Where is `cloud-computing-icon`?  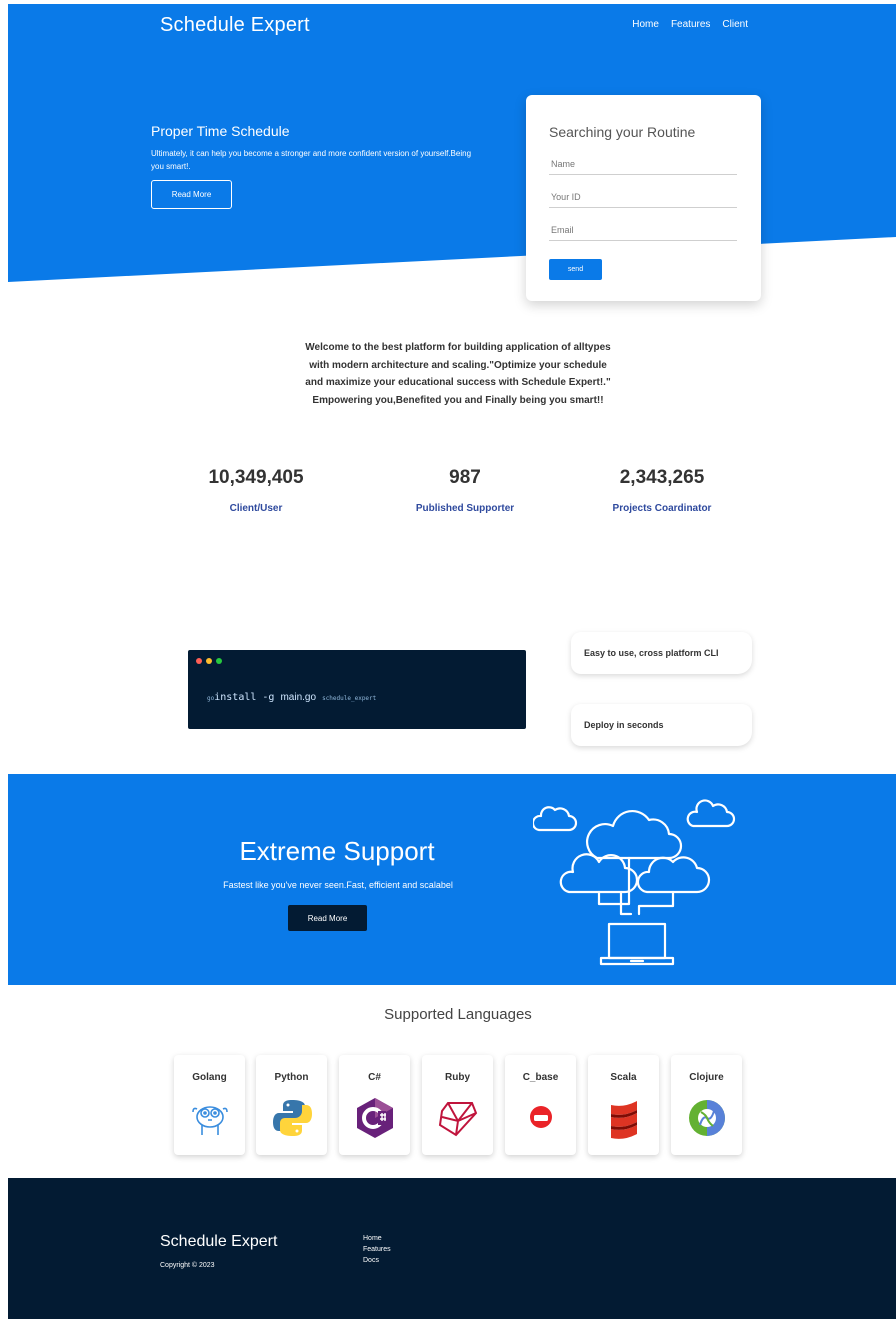 cloud-computing-icon is located at coordinates (634, 882).